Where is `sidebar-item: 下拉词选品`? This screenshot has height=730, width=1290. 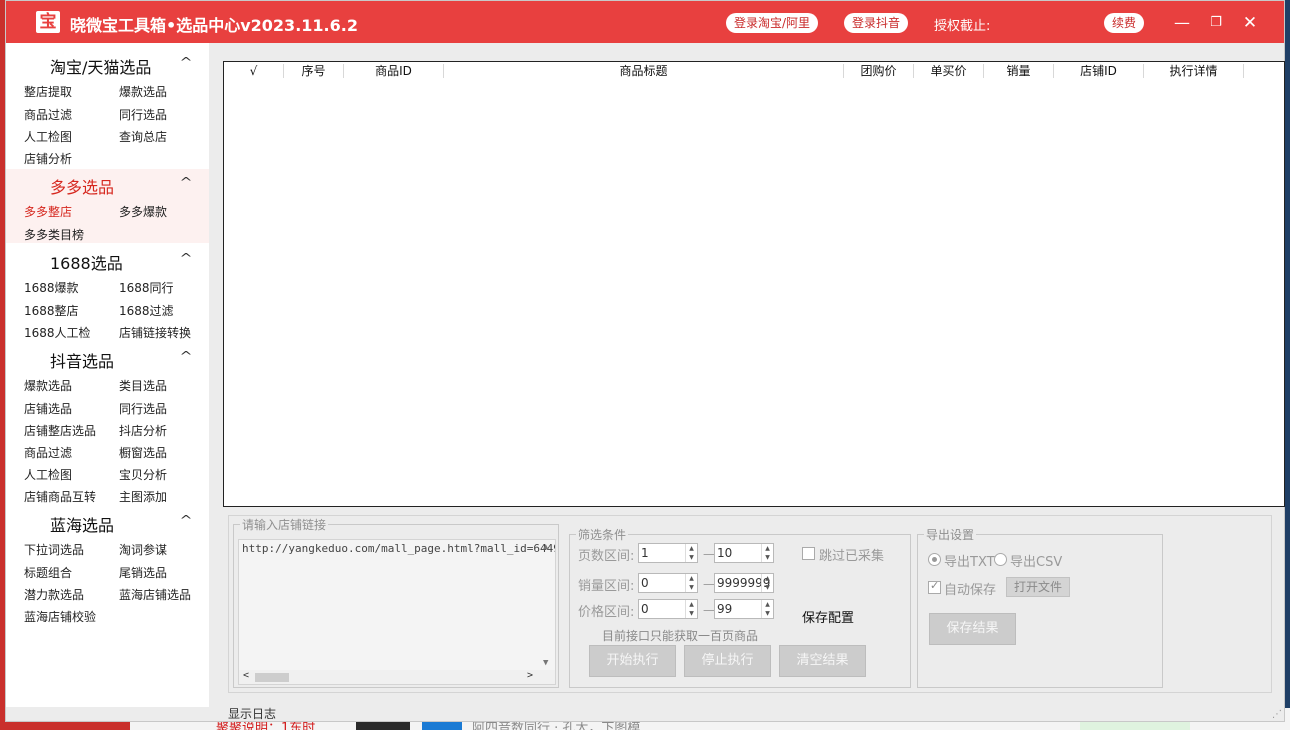 sidebar-item: 下拉词选品 is located at coordinates (54, 549).